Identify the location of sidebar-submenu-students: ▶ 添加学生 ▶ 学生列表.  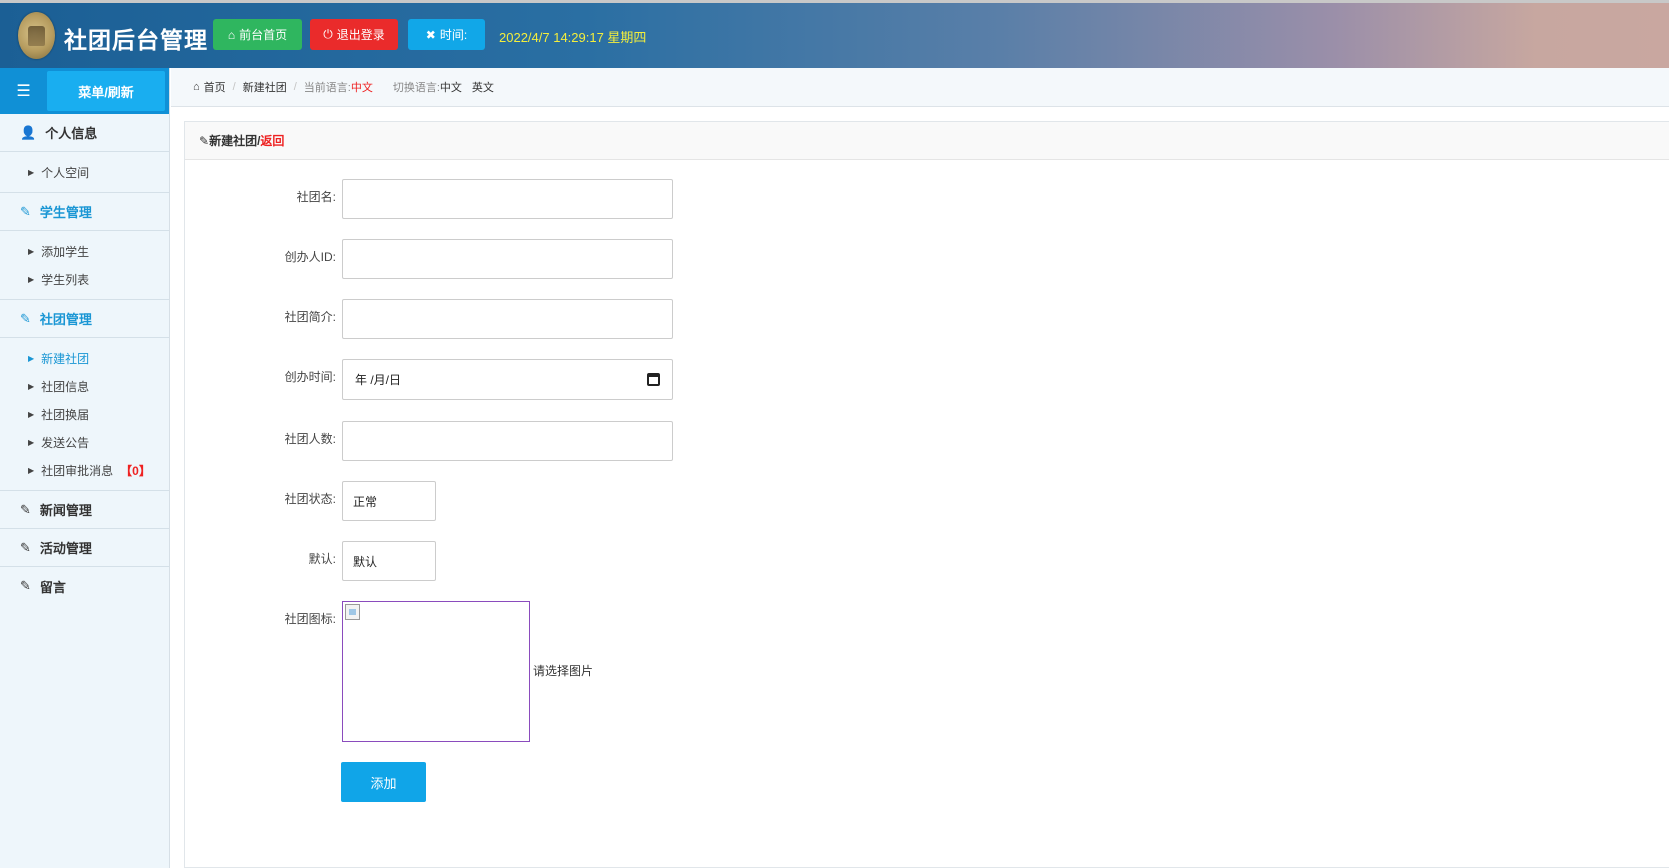
(84, 265).